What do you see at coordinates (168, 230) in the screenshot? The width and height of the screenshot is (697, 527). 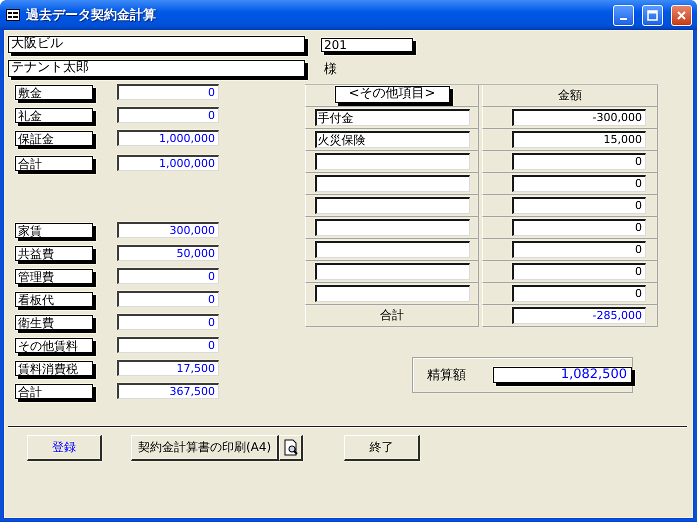 I see `amount-field: 300,000` at bounding box center [168, 230].